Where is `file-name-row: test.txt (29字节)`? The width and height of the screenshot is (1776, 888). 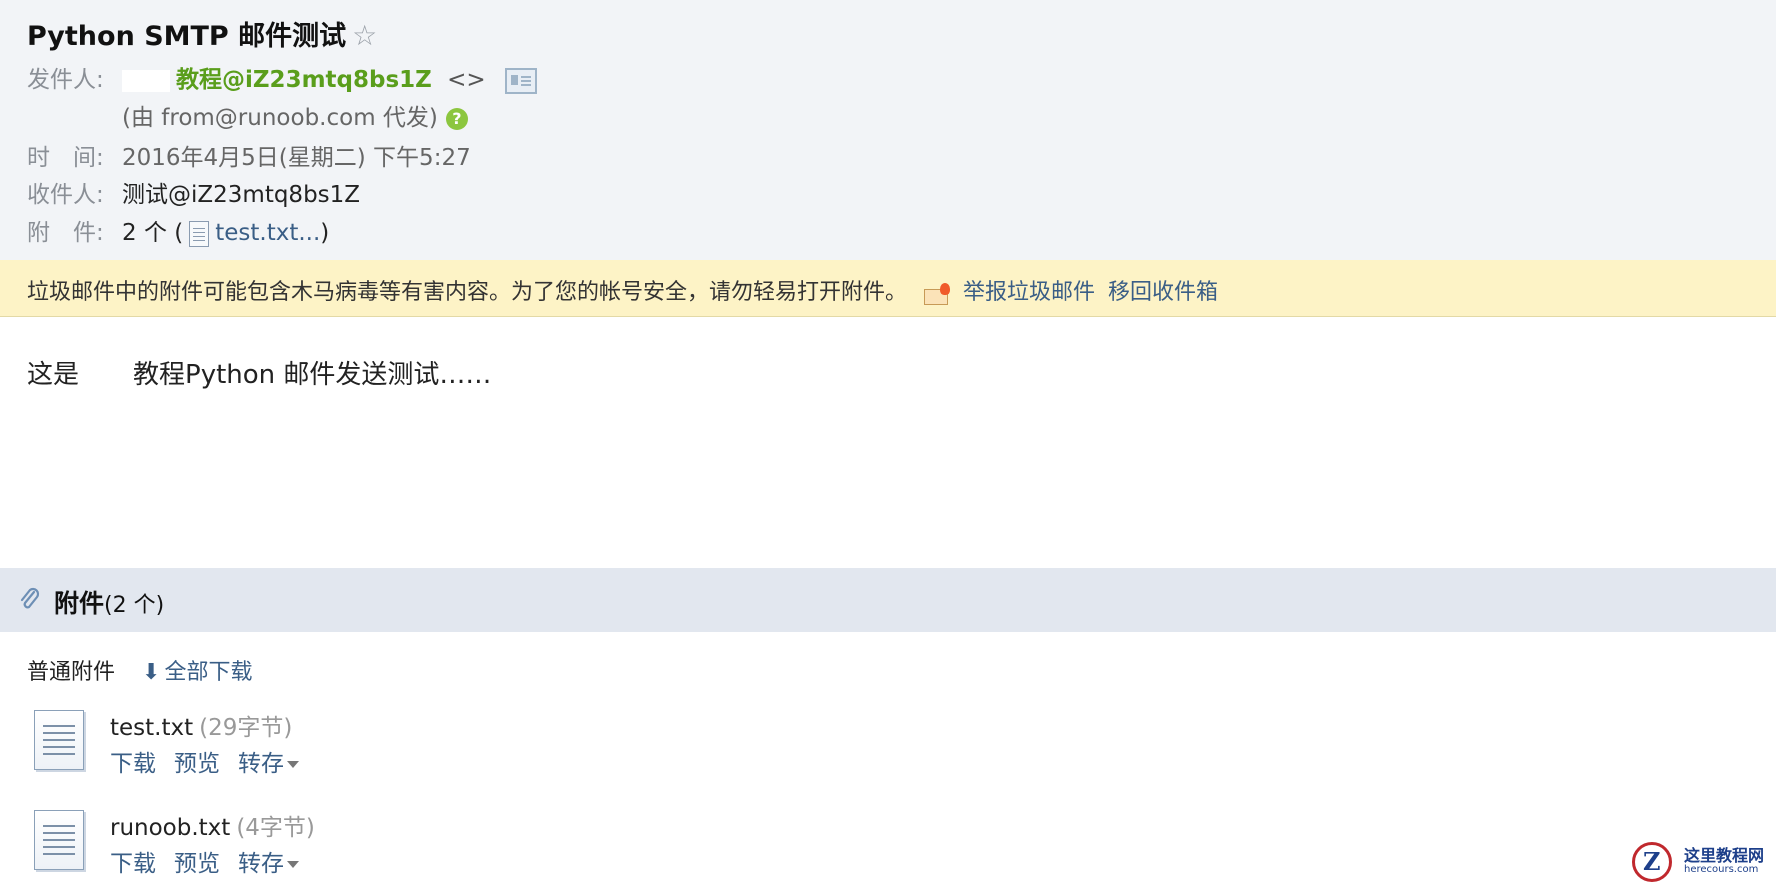
file-name-row: test.txt (29字节) is located at coordinates (201, 725).